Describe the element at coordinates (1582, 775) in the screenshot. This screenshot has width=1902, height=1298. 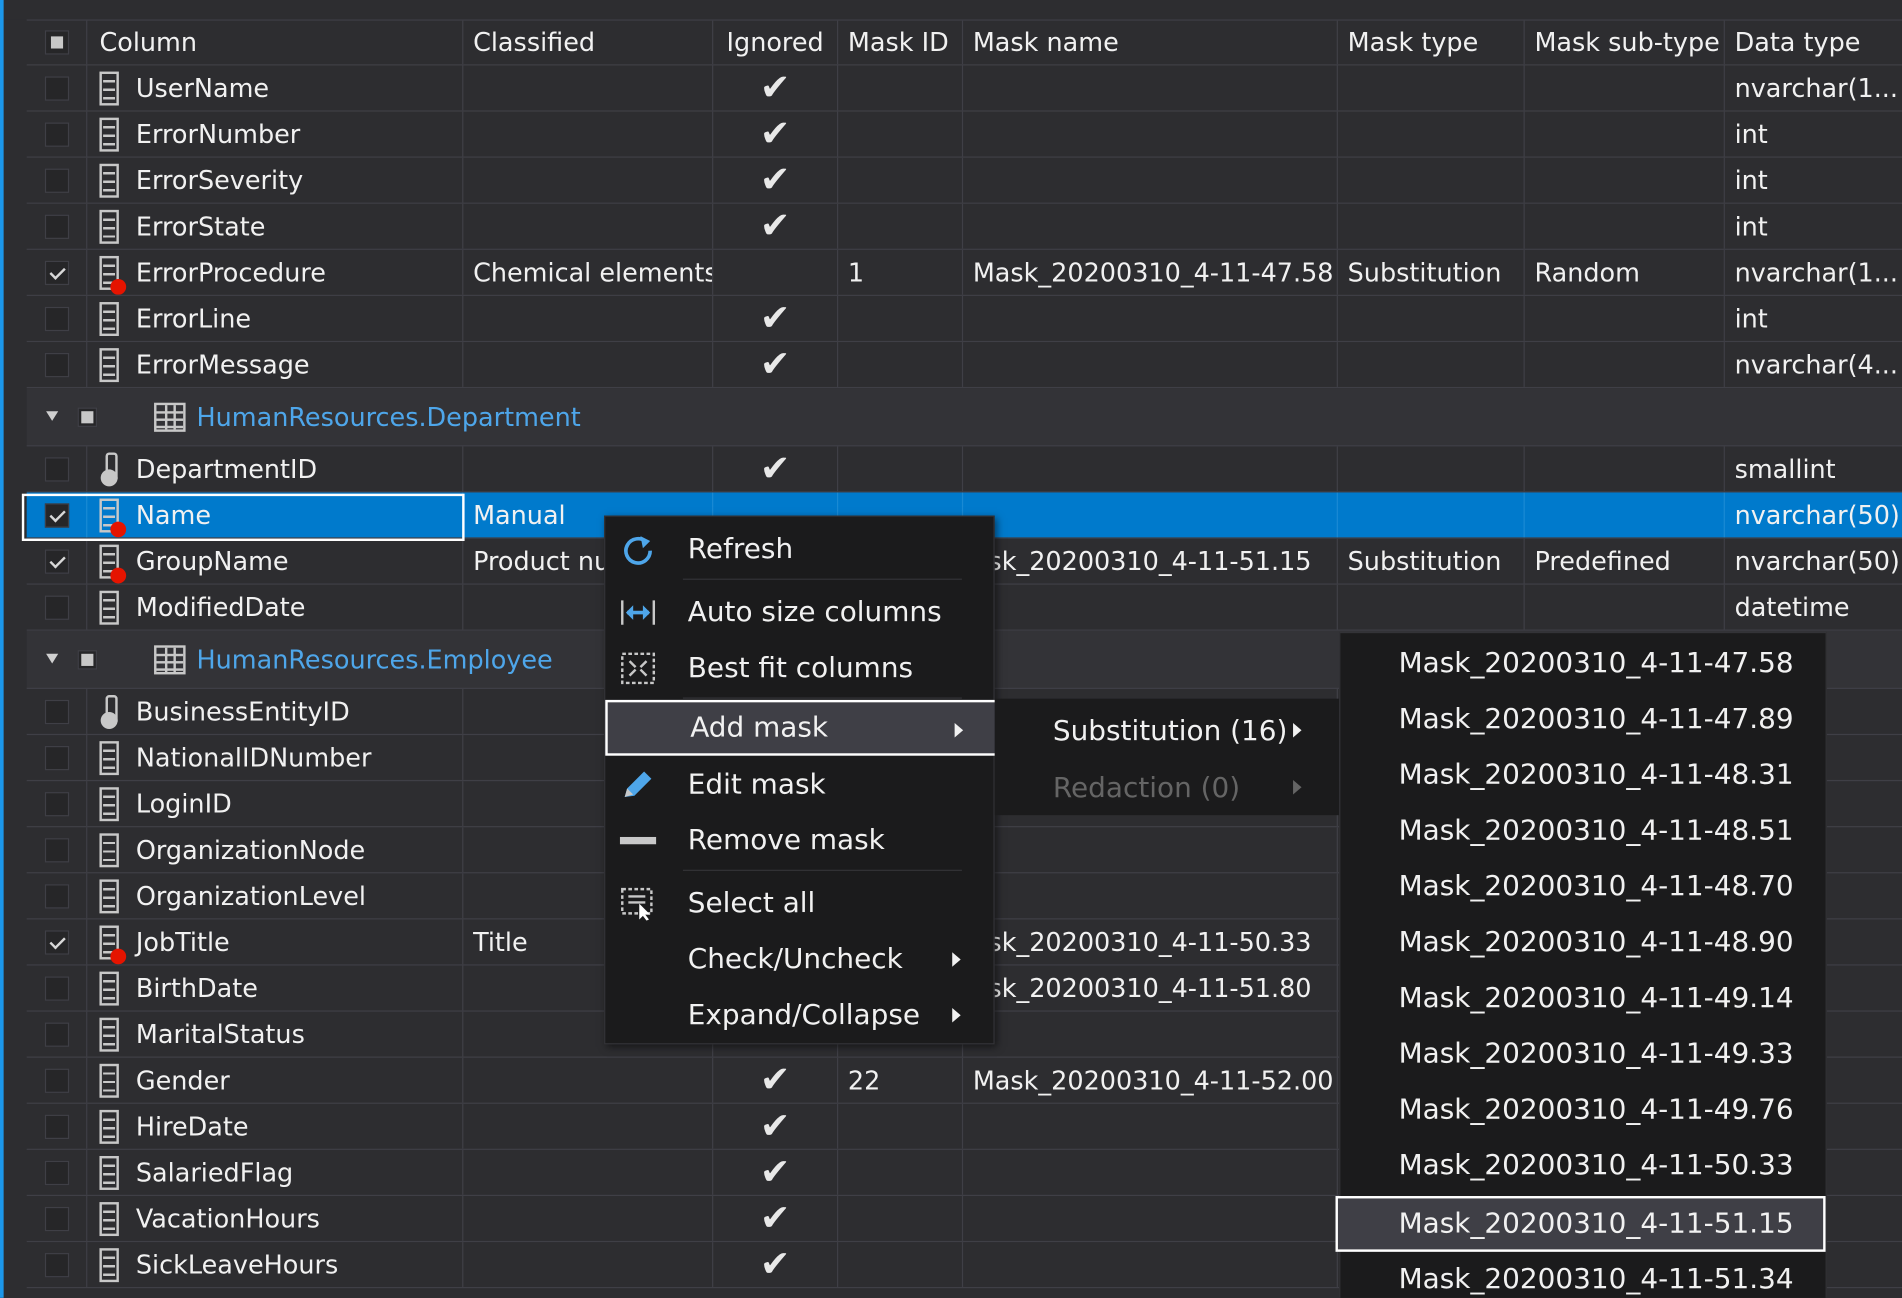
I see `mask-option: Mask_20200310_4-11-48.31` at that location.